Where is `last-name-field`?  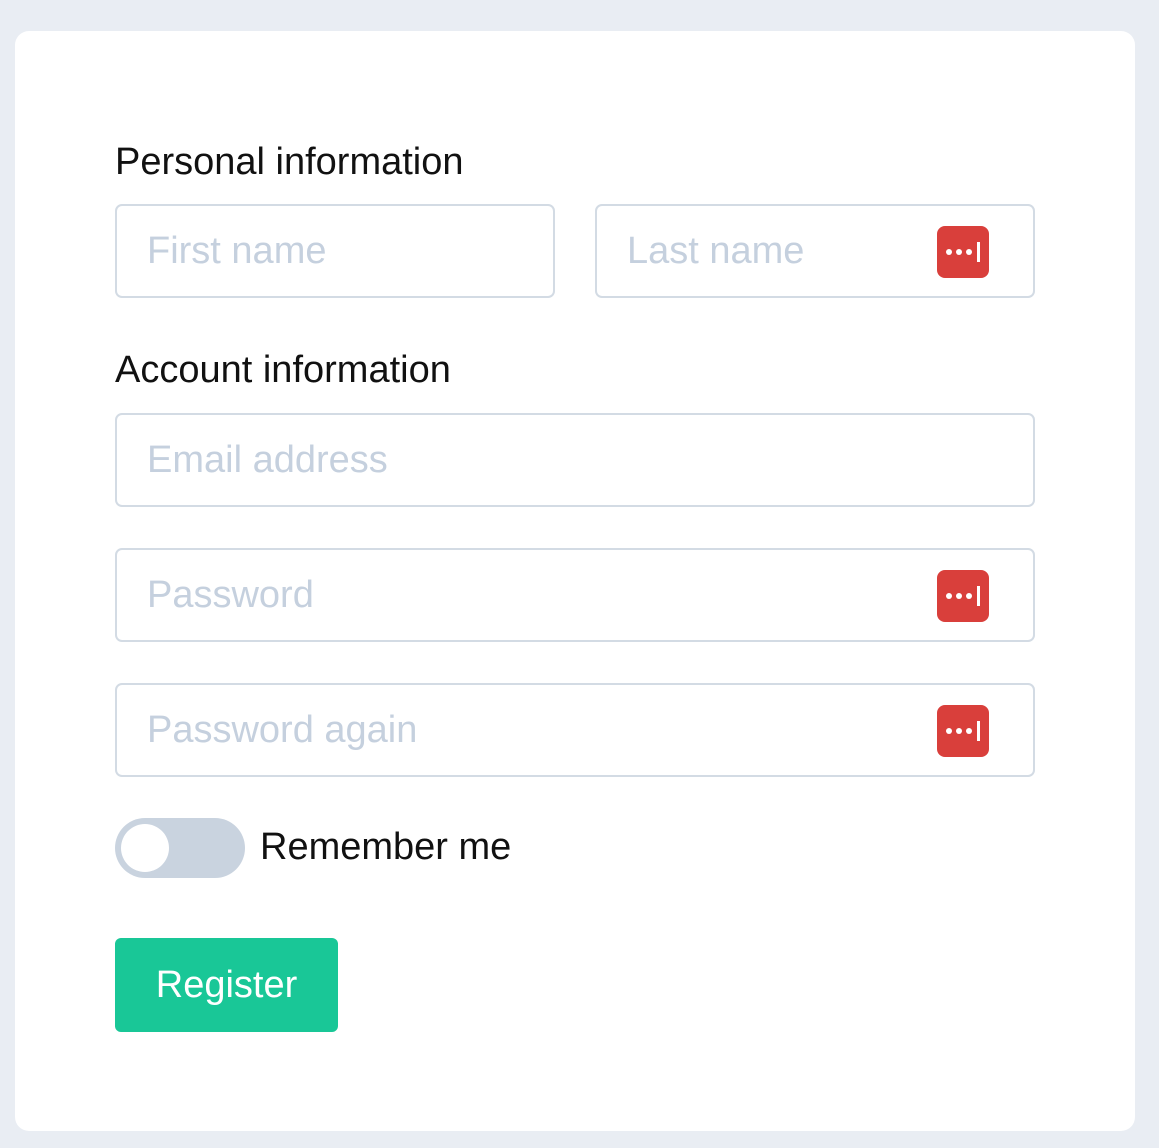 last-name-field is located at coordinates (815, 251).